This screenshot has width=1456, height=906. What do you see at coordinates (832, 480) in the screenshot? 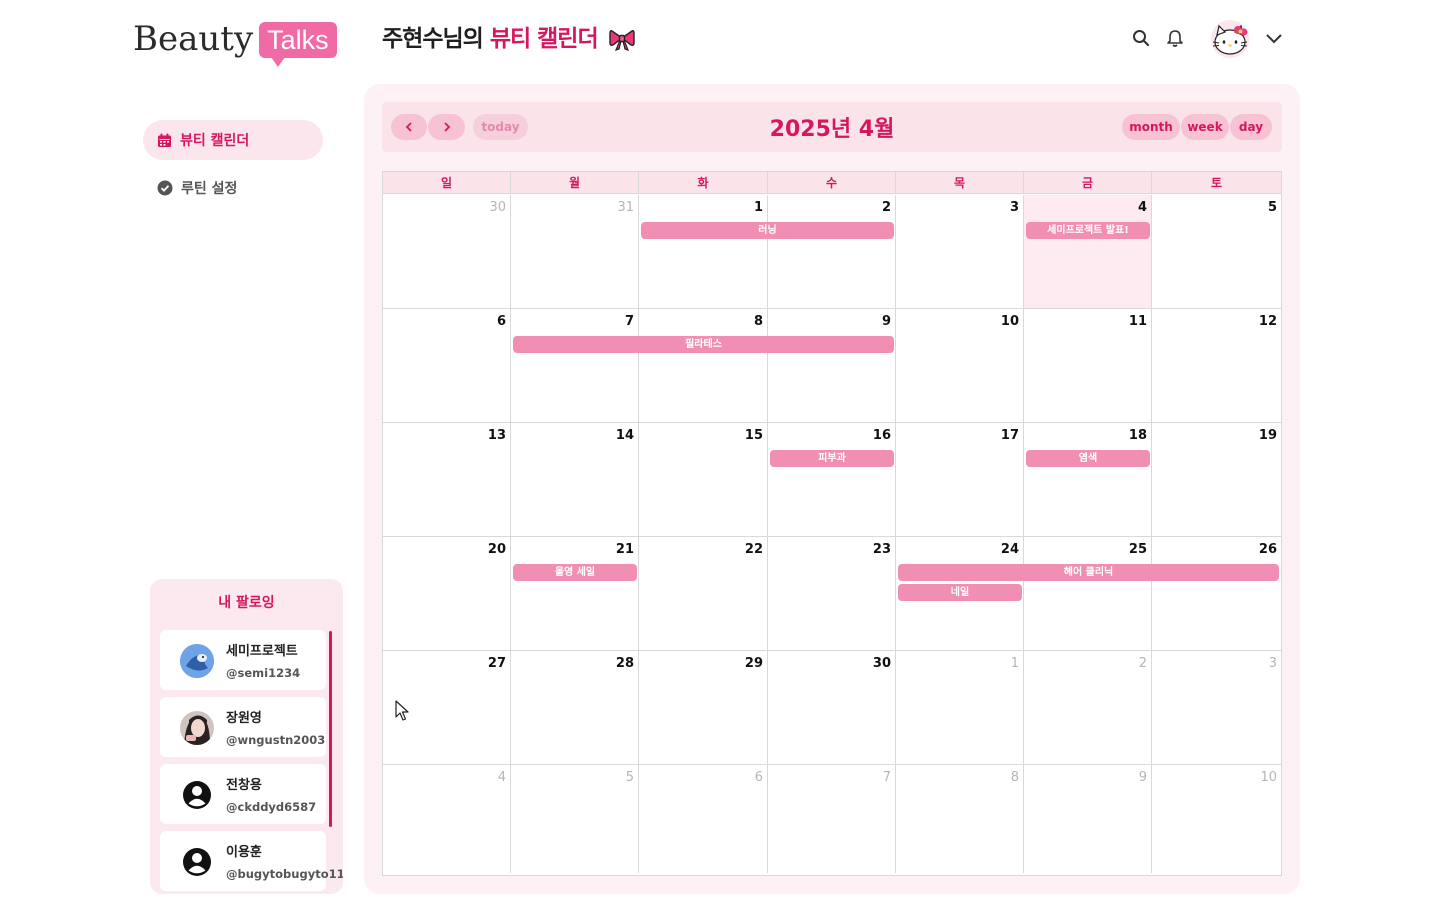
I see `calendar-day-cell: 16` at bounding box center [832, 480].